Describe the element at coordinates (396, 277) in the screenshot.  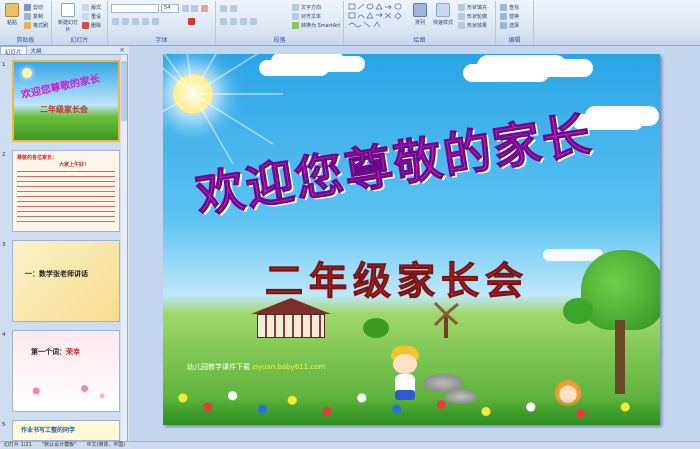
I see `slide-subtitle: 二年级家长会` at that location.